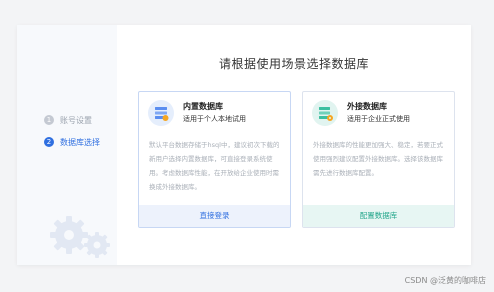  What do you see at coordinates (49, 120) in the screenshot?
I see `step-number: 1` at bounding box center [49, 120].